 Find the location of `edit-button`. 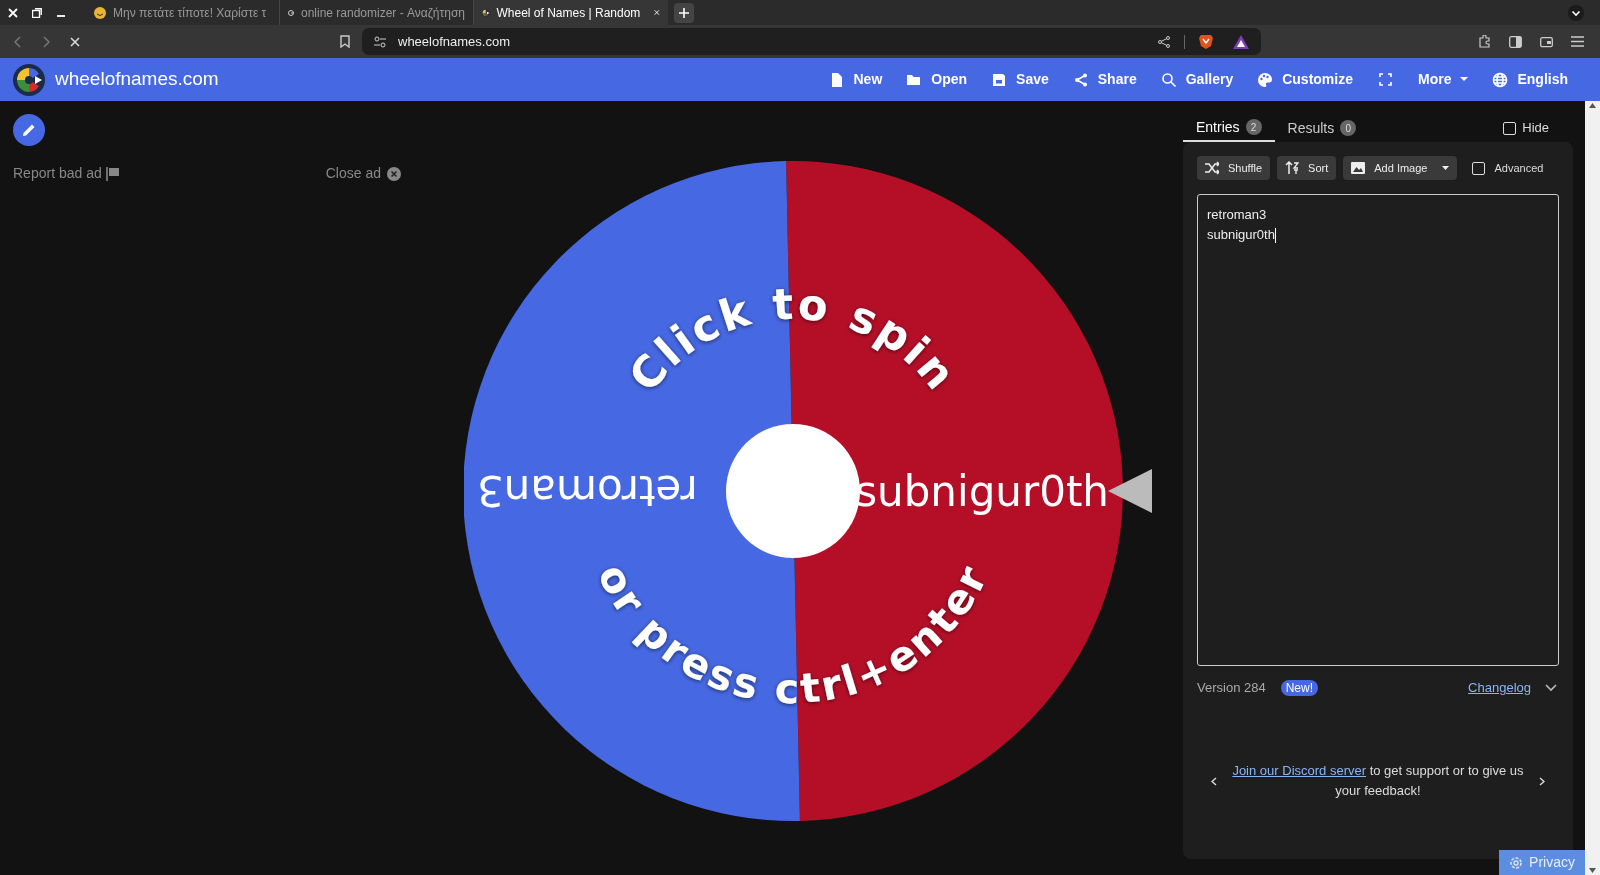

edit-button is located at coordinates (29, 130).